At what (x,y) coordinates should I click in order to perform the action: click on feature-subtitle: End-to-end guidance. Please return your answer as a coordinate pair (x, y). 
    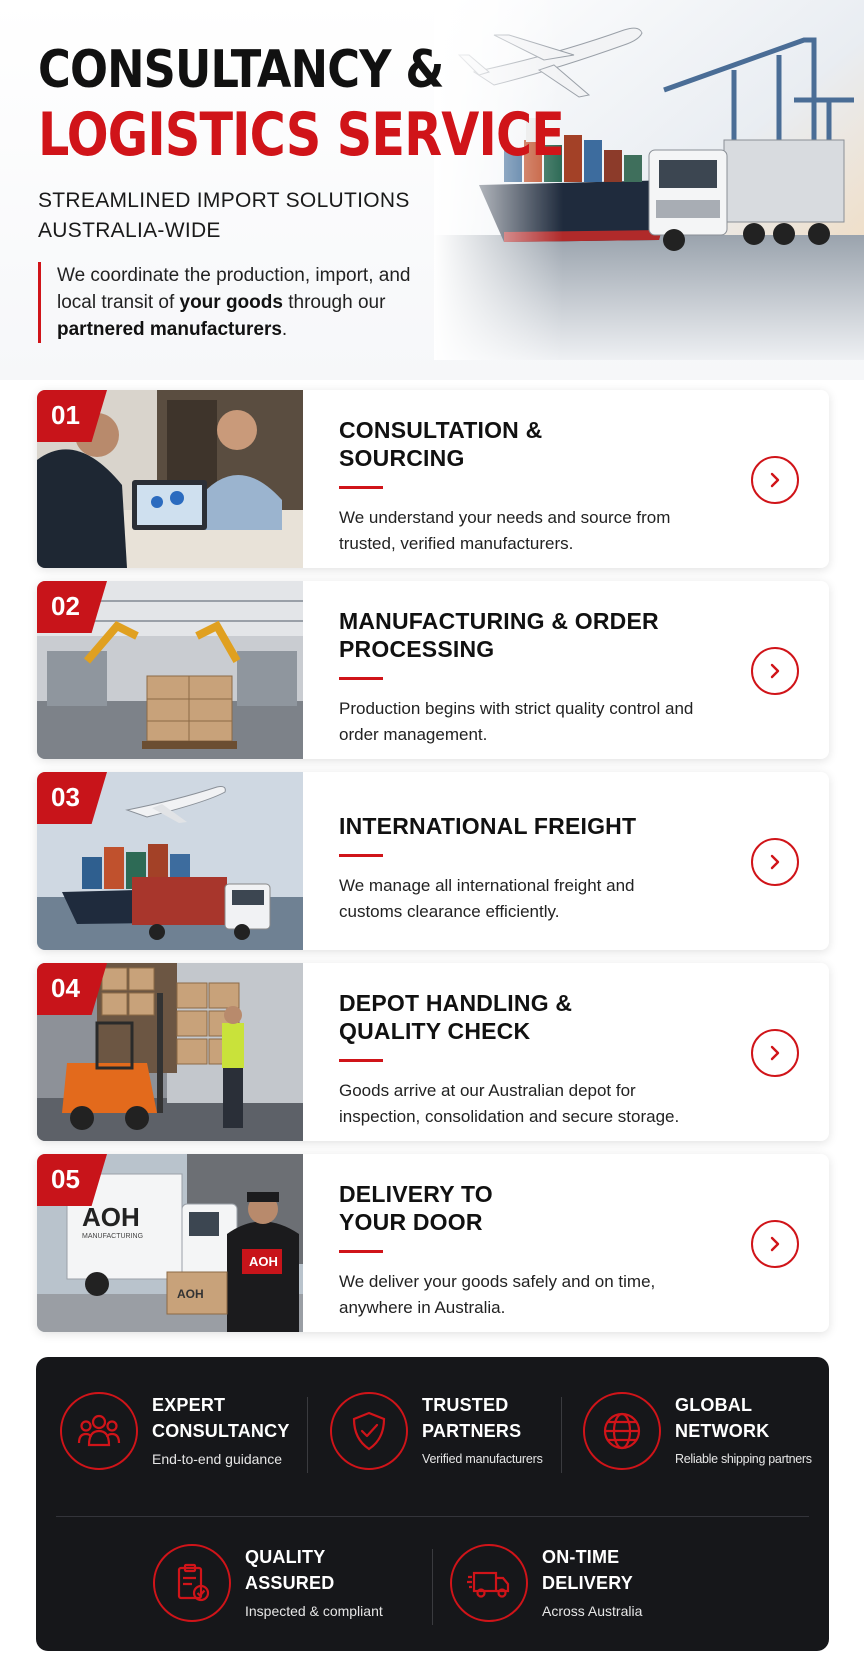
    Looking at the image, I should click on (217, 1459).